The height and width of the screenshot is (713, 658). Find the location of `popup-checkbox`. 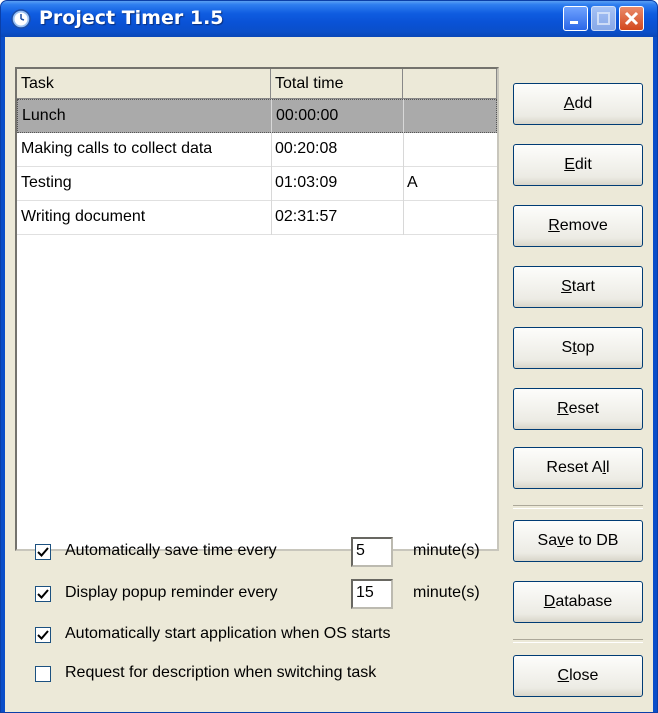

popup-checkbox is located at coordinates (43, 594).